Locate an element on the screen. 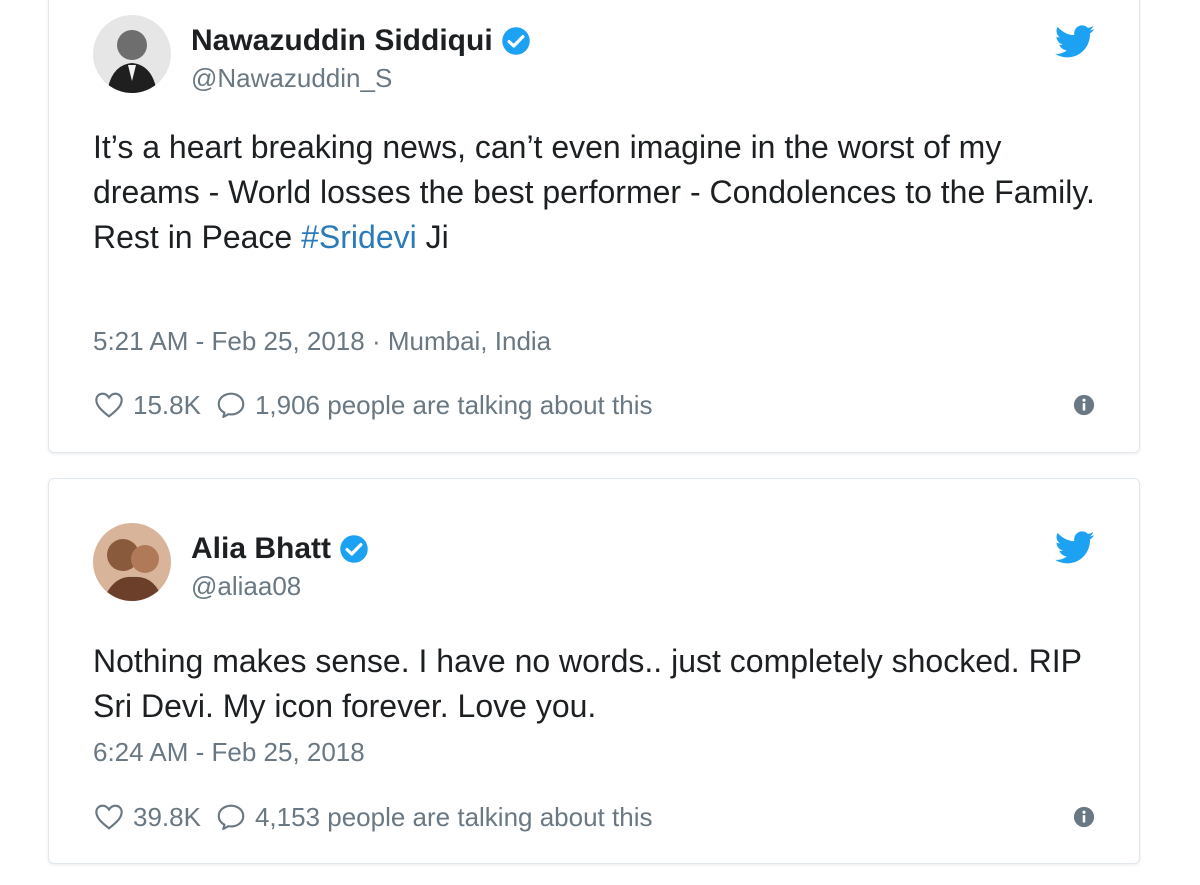 This screenshot has width=1200, height=885. display-name: Nawazuddin Siddiqui is located at coordinates (342, 41).